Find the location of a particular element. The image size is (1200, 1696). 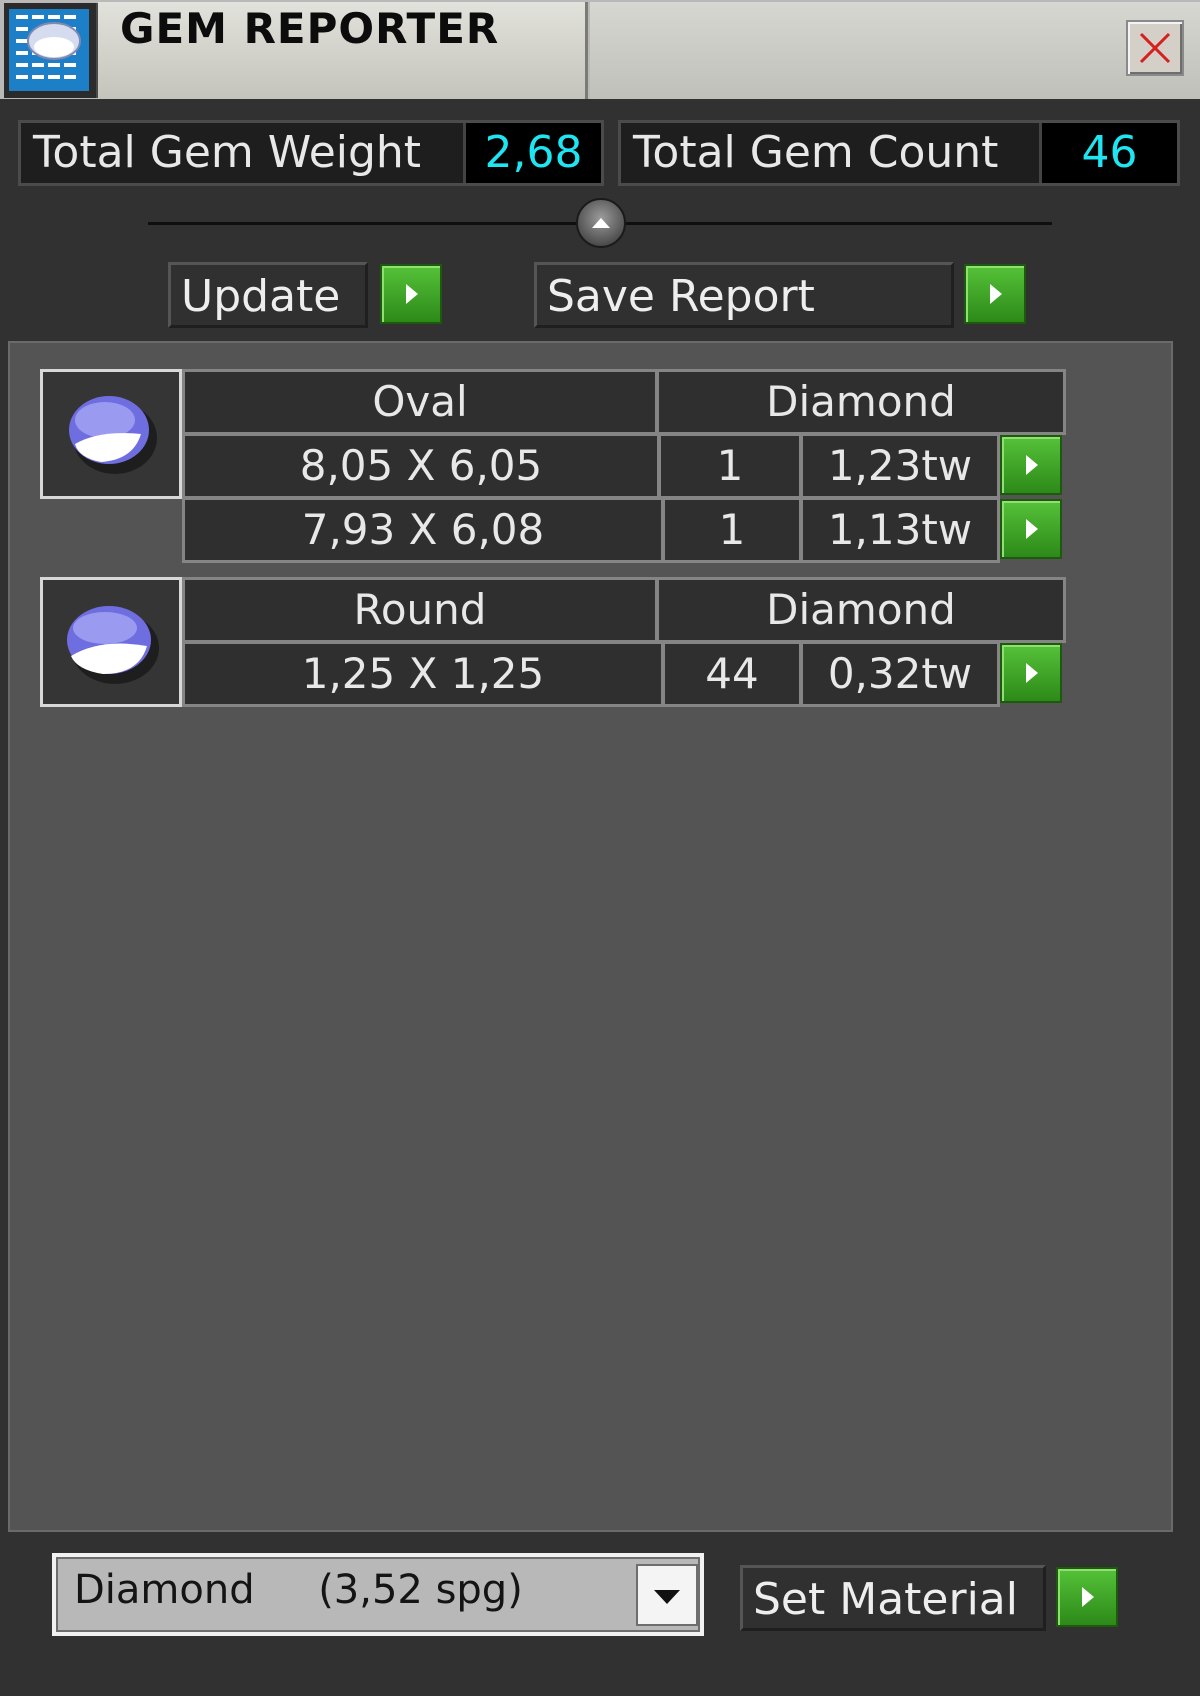

gem-size-cell: 8,05 X 6,05 is located at coordinates (421, 466).